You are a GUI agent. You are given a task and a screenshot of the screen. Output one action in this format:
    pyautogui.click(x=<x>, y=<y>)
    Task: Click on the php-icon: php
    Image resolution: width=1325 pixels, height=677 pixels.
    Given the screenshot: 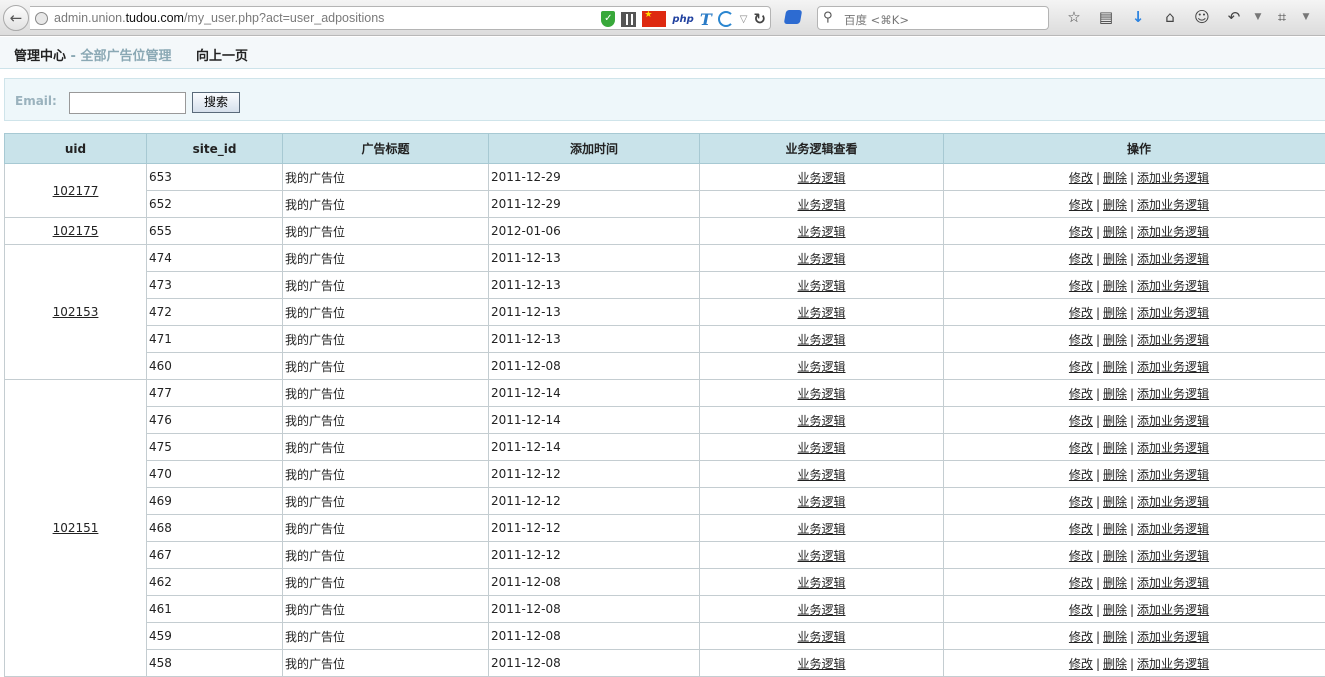 What is the action you would take?
    pyautogui.click(x=682, y=19)
    